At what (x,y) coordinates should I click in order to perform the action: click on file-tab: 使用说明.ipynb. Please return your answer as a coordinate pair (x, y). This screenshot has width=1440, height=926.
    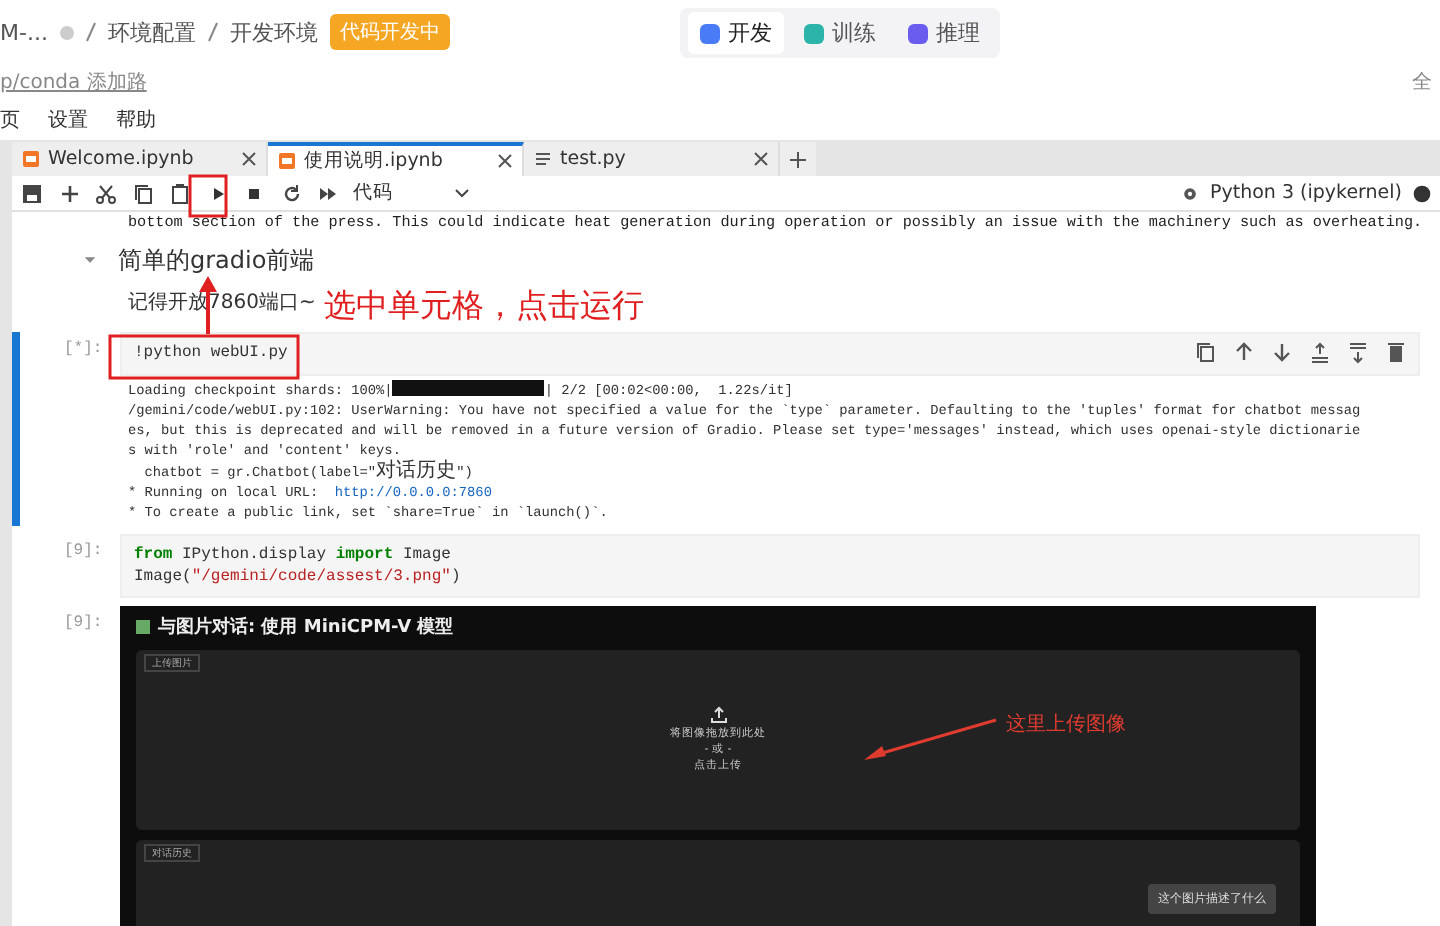
    Looking at the image, I should click on (396, 159).